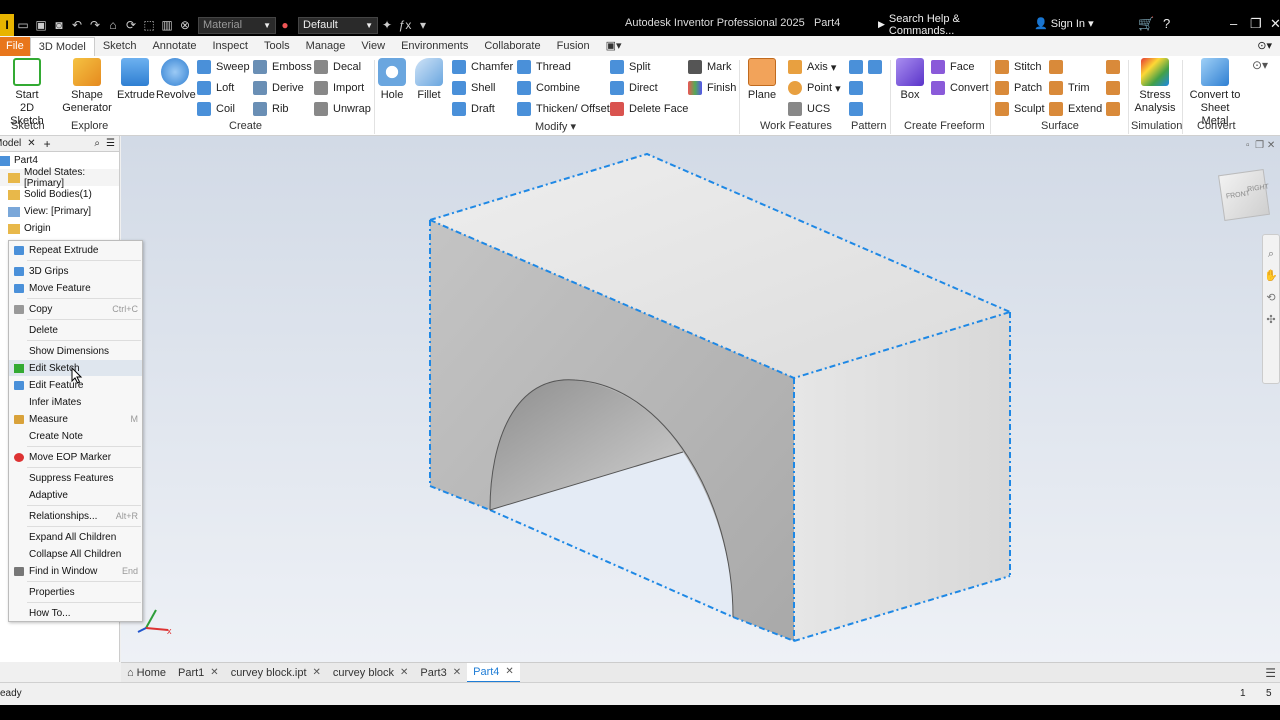  I want to click on sculpt-button: Sculpt, so click(1020, 109).